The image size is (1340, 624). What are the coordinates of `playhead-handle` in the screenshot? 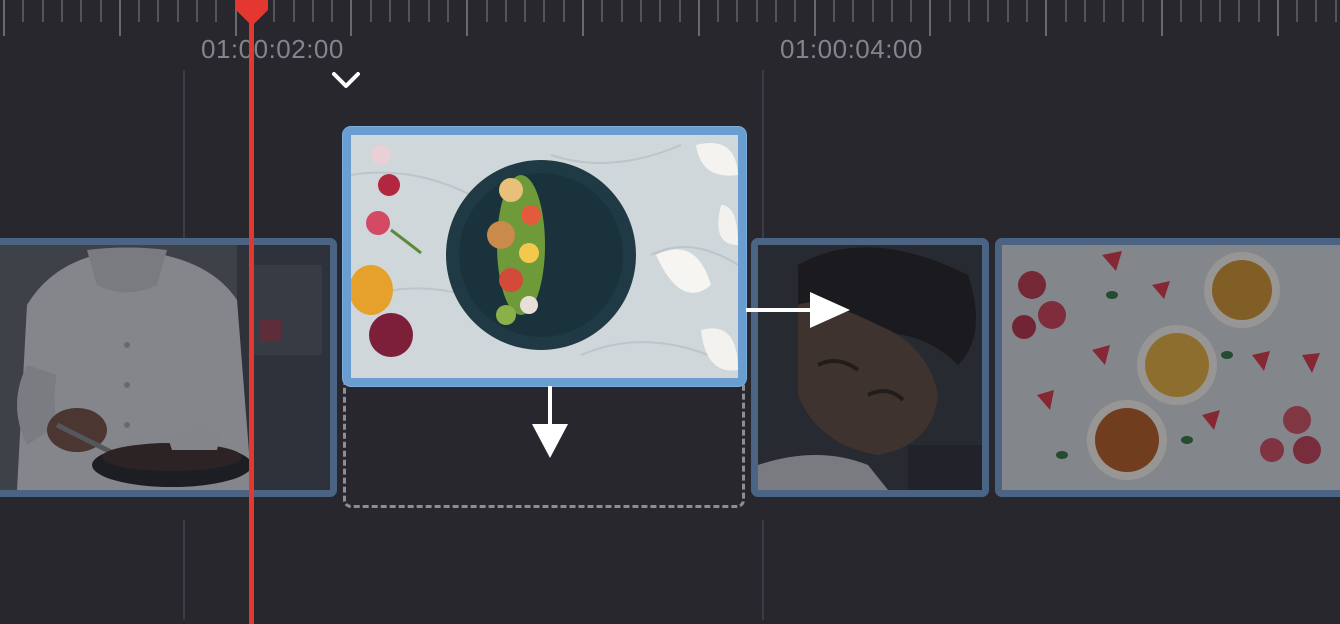 It's located at (252, 15).